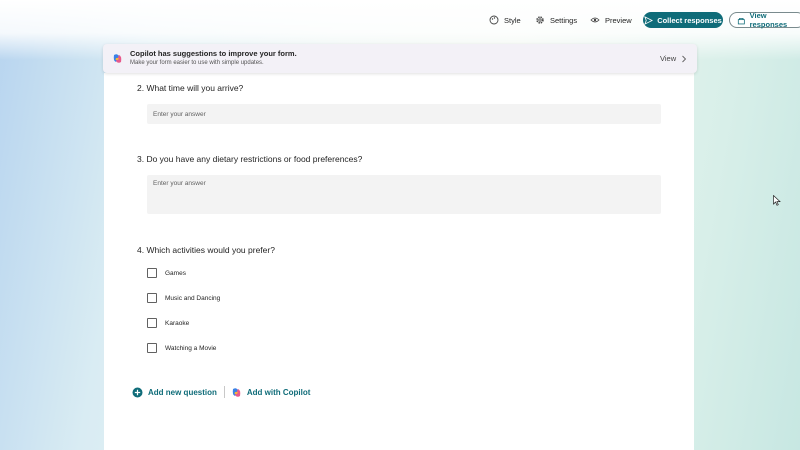 Image resolution: width=800 pixels, height=450 pixels. I want to click on option-watching-a-movie: Watching a Movie, so click(181, 348).